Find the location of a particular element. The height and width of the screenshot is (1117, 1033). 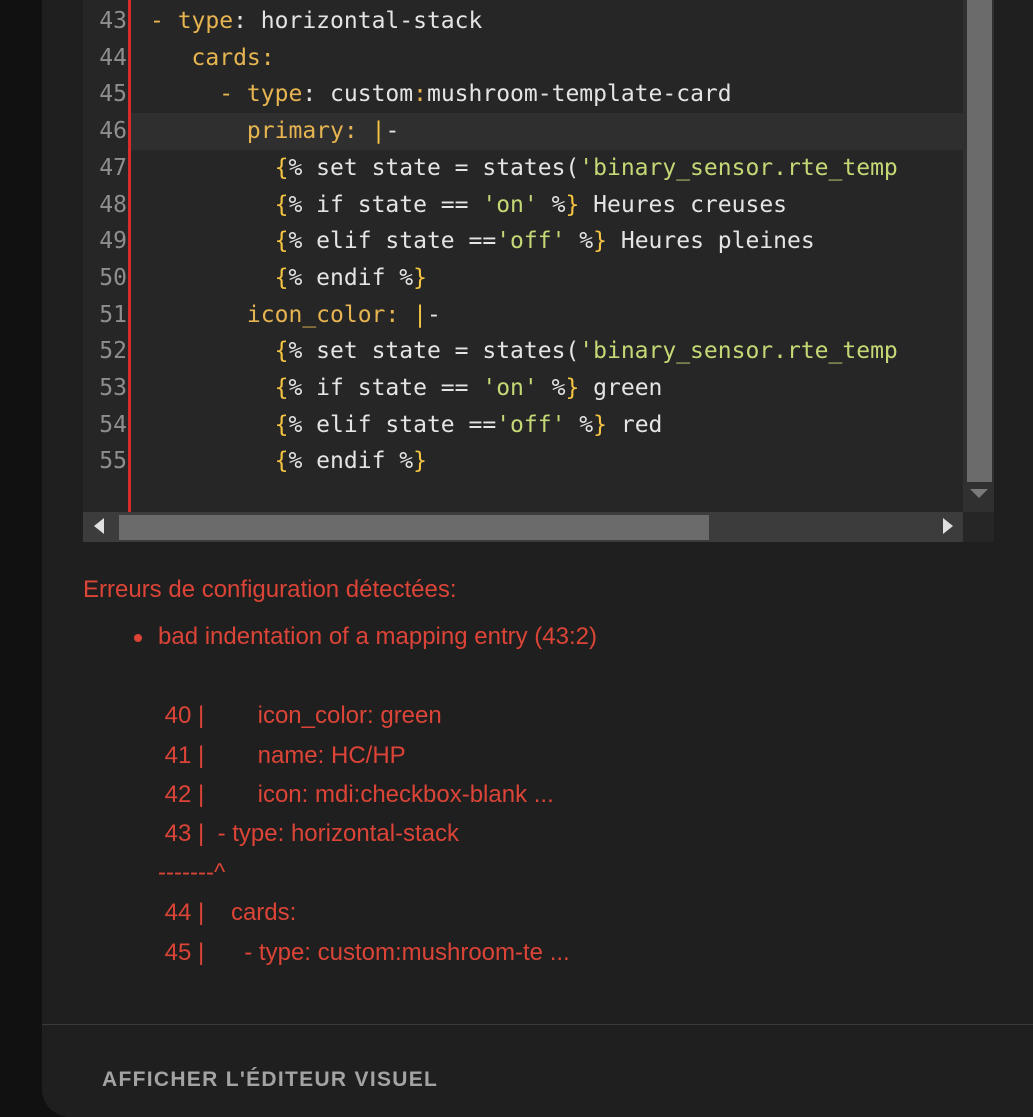

code-token: - type is located at coordinates (226, 94).